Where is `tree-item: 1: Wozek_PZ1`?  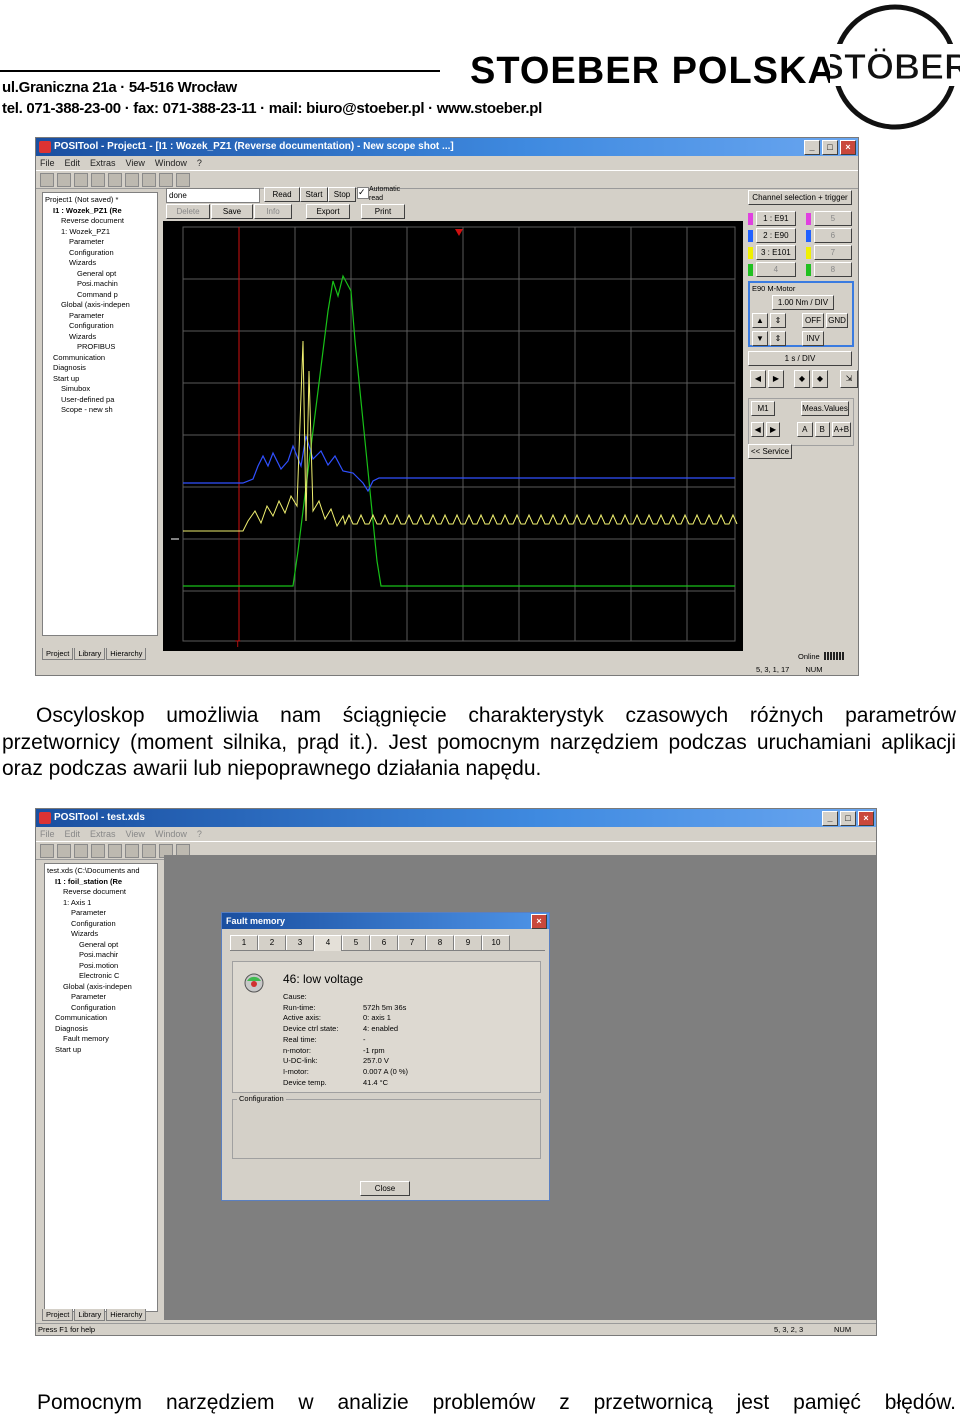 tree-item: 1: Wozek_PZ1 is located at coordinates (101, 232).